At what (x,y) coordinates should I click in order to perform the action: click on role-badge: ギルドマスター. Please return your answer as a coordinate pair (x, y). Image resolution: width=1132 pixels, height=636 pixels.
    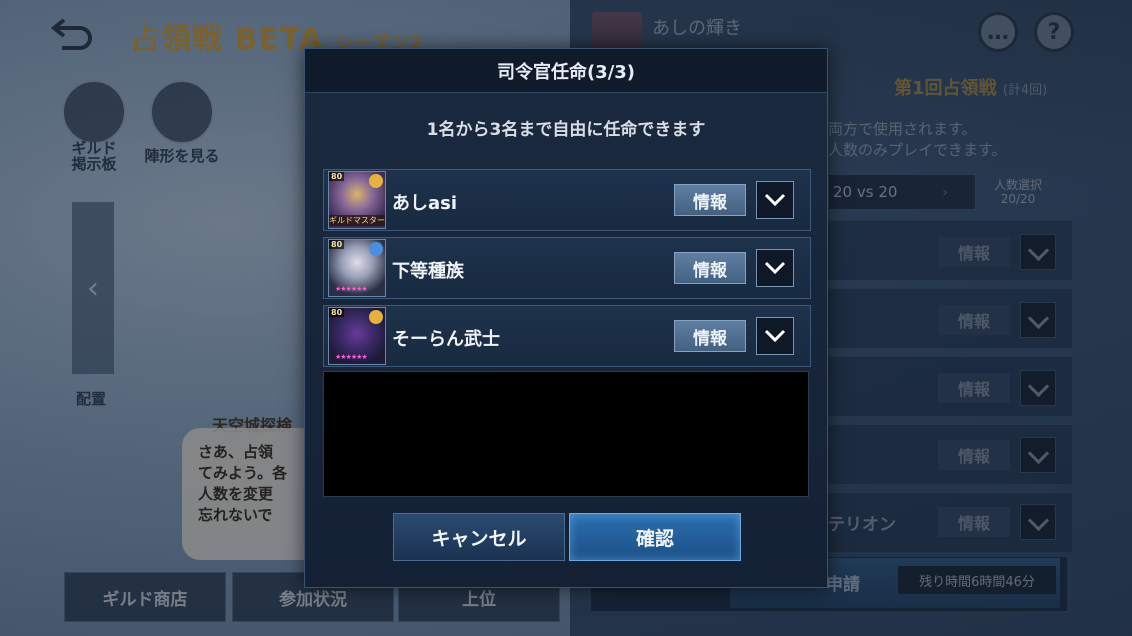
    Looking at the image, I should click on (357, 220).